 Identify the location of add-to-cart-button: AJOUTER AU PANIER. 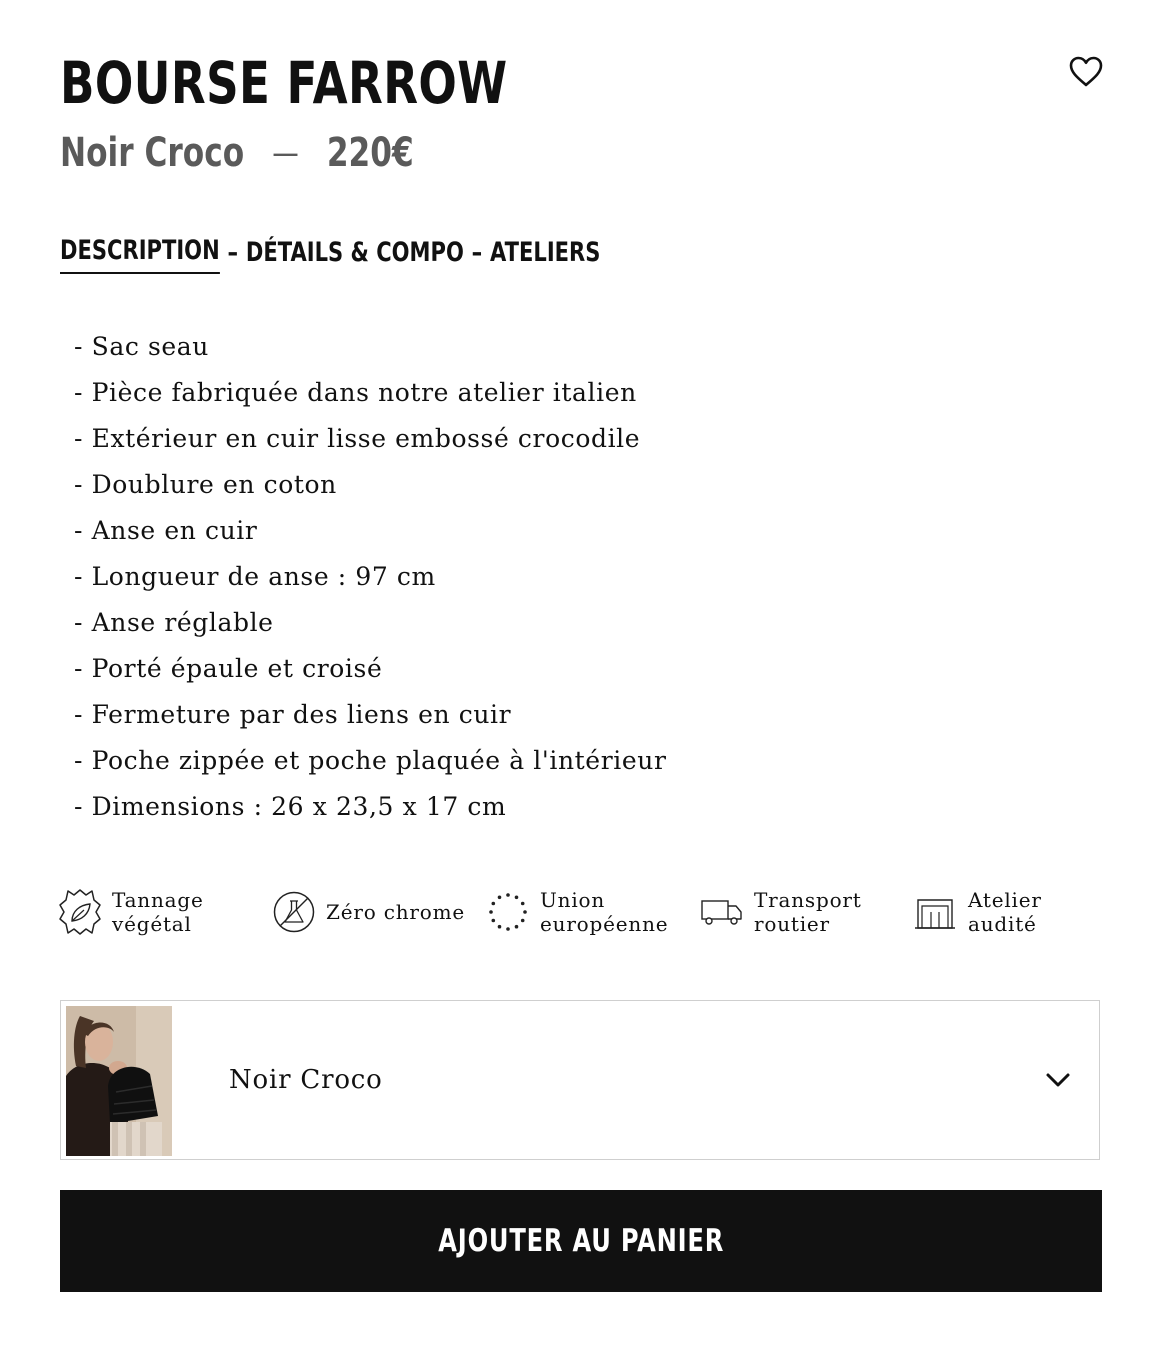
(581, 1241).